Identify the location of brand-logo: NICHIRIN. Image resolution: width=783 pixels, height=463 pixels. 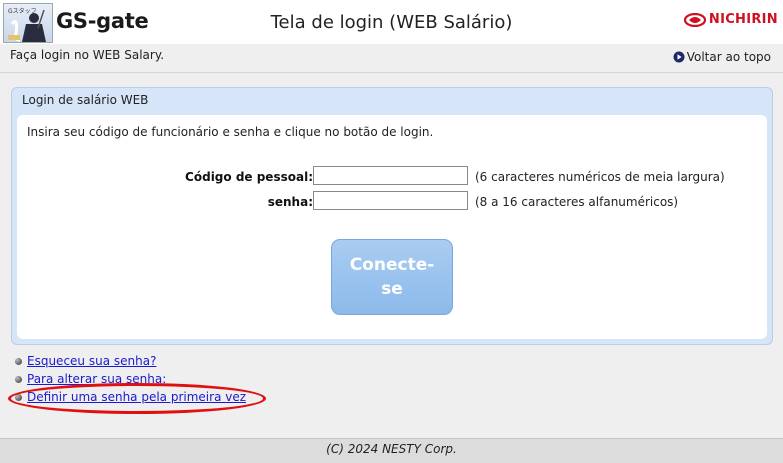
(730, 19).